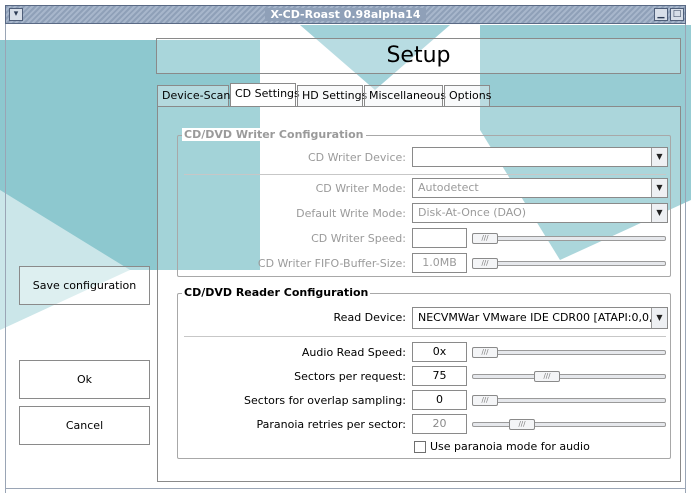 The height and width of the screenshot is (493, 691). What do you see at coordinates (540, 188) in the screenshot?
I see `writer-mode-select: Autodetect ▼` at bounding box center [540, 188].